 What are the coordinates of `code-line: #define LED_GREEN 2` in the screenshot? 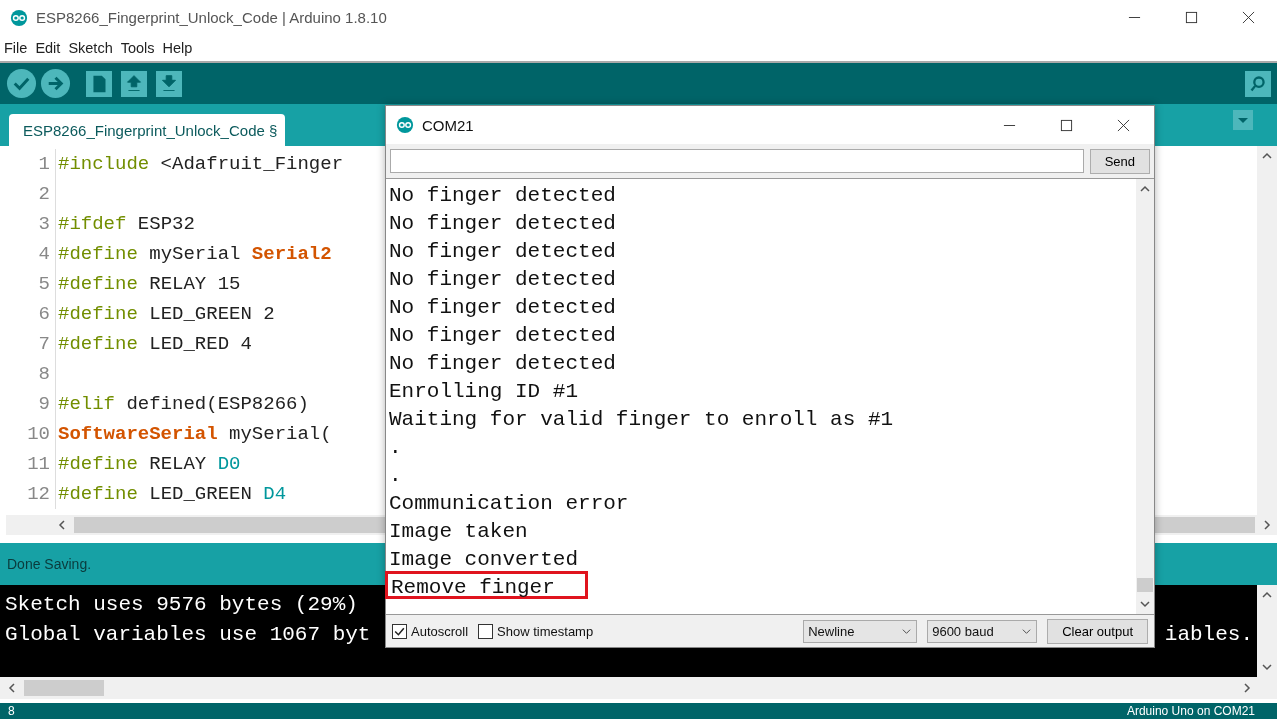 It's located at (166, 314).